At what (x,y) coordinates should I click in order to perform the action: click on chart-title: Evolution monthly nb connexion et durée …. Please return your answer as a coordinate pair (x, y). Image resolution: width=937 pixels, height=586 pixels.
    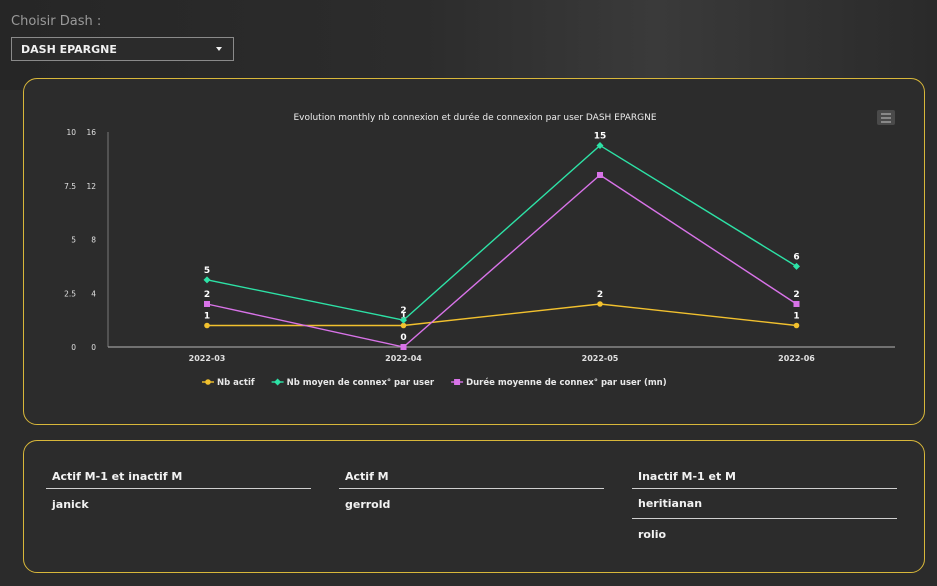
    Looking at the image, I should click on (474, 117).